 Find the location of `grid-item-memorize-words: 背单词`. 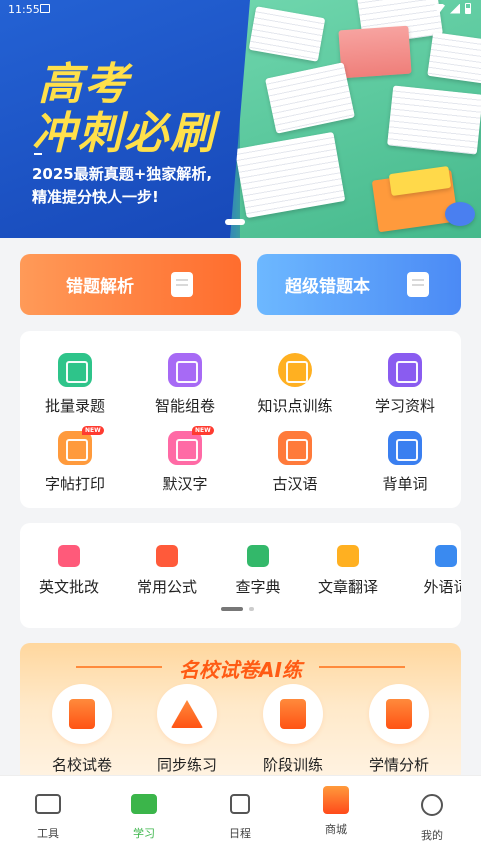

grid-item-memorize-words: 背单词 is located at coordinates (405, 462).